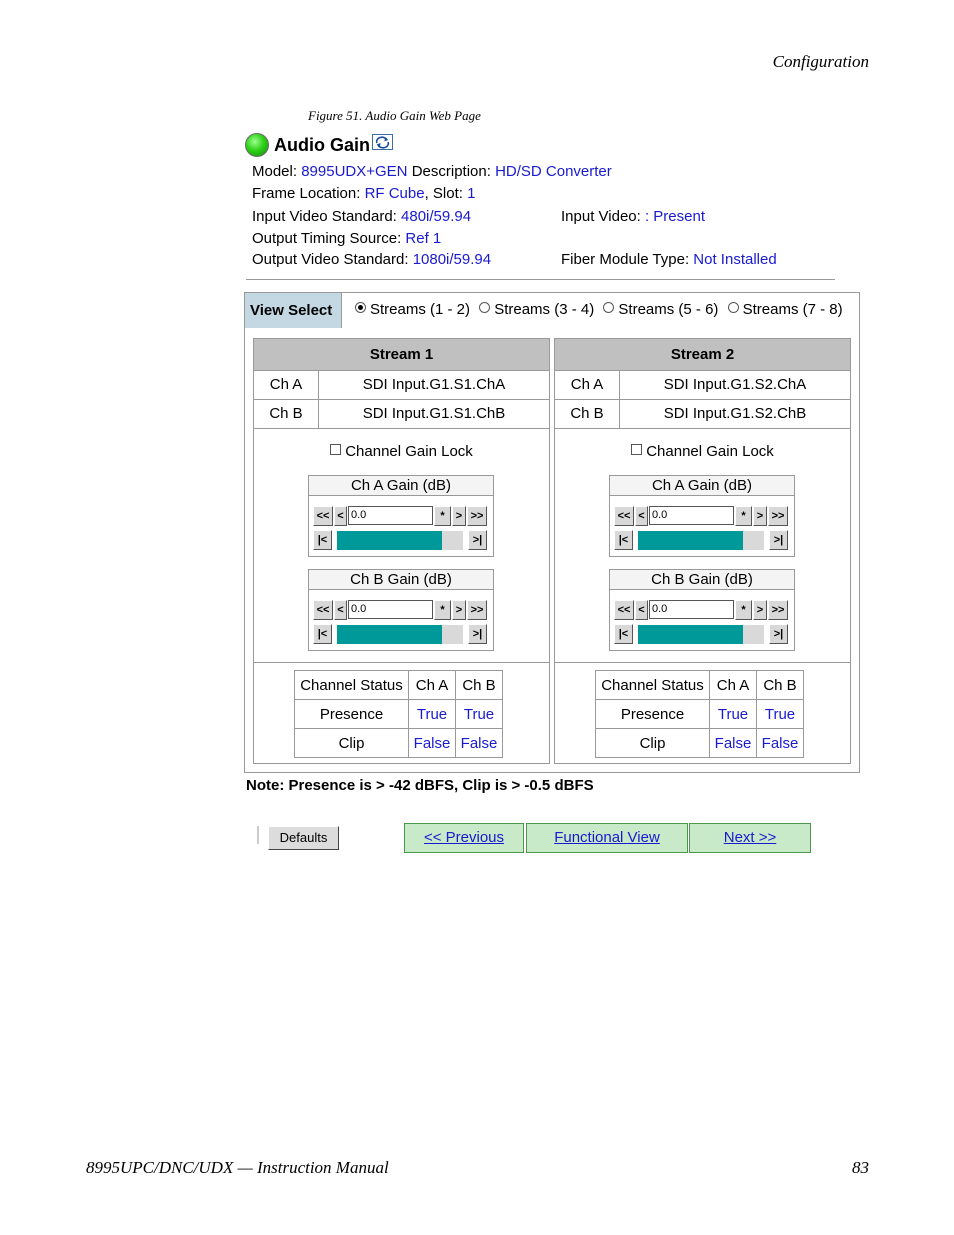 The width and height of the screenshot is (954, 1235). What do you see at coordinates (434, 413) in the screenshot?
I see `channel-source: SDI Input.G1.S1.ChB` at bounding box center [434, 413].